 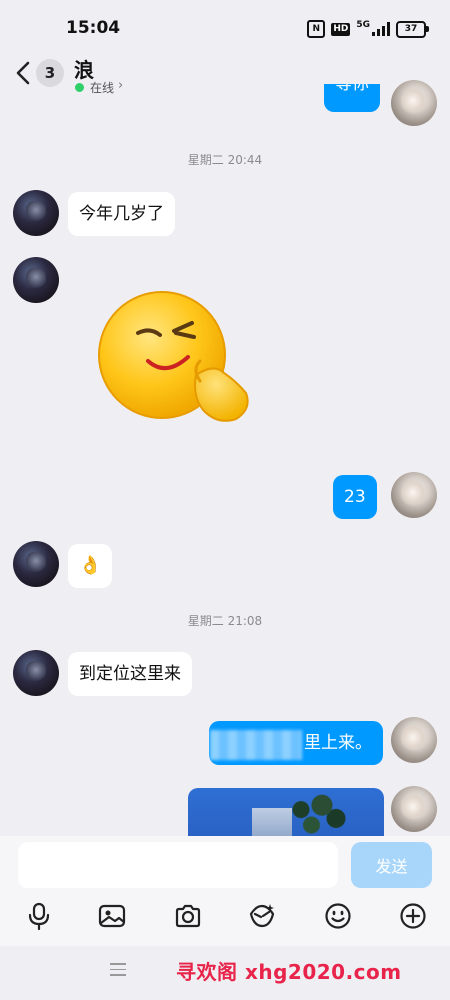 What do you see at coordinates (102, 87) in the screenshot?
I see `online-status-text: 在线` at bounding box center [102, 87].